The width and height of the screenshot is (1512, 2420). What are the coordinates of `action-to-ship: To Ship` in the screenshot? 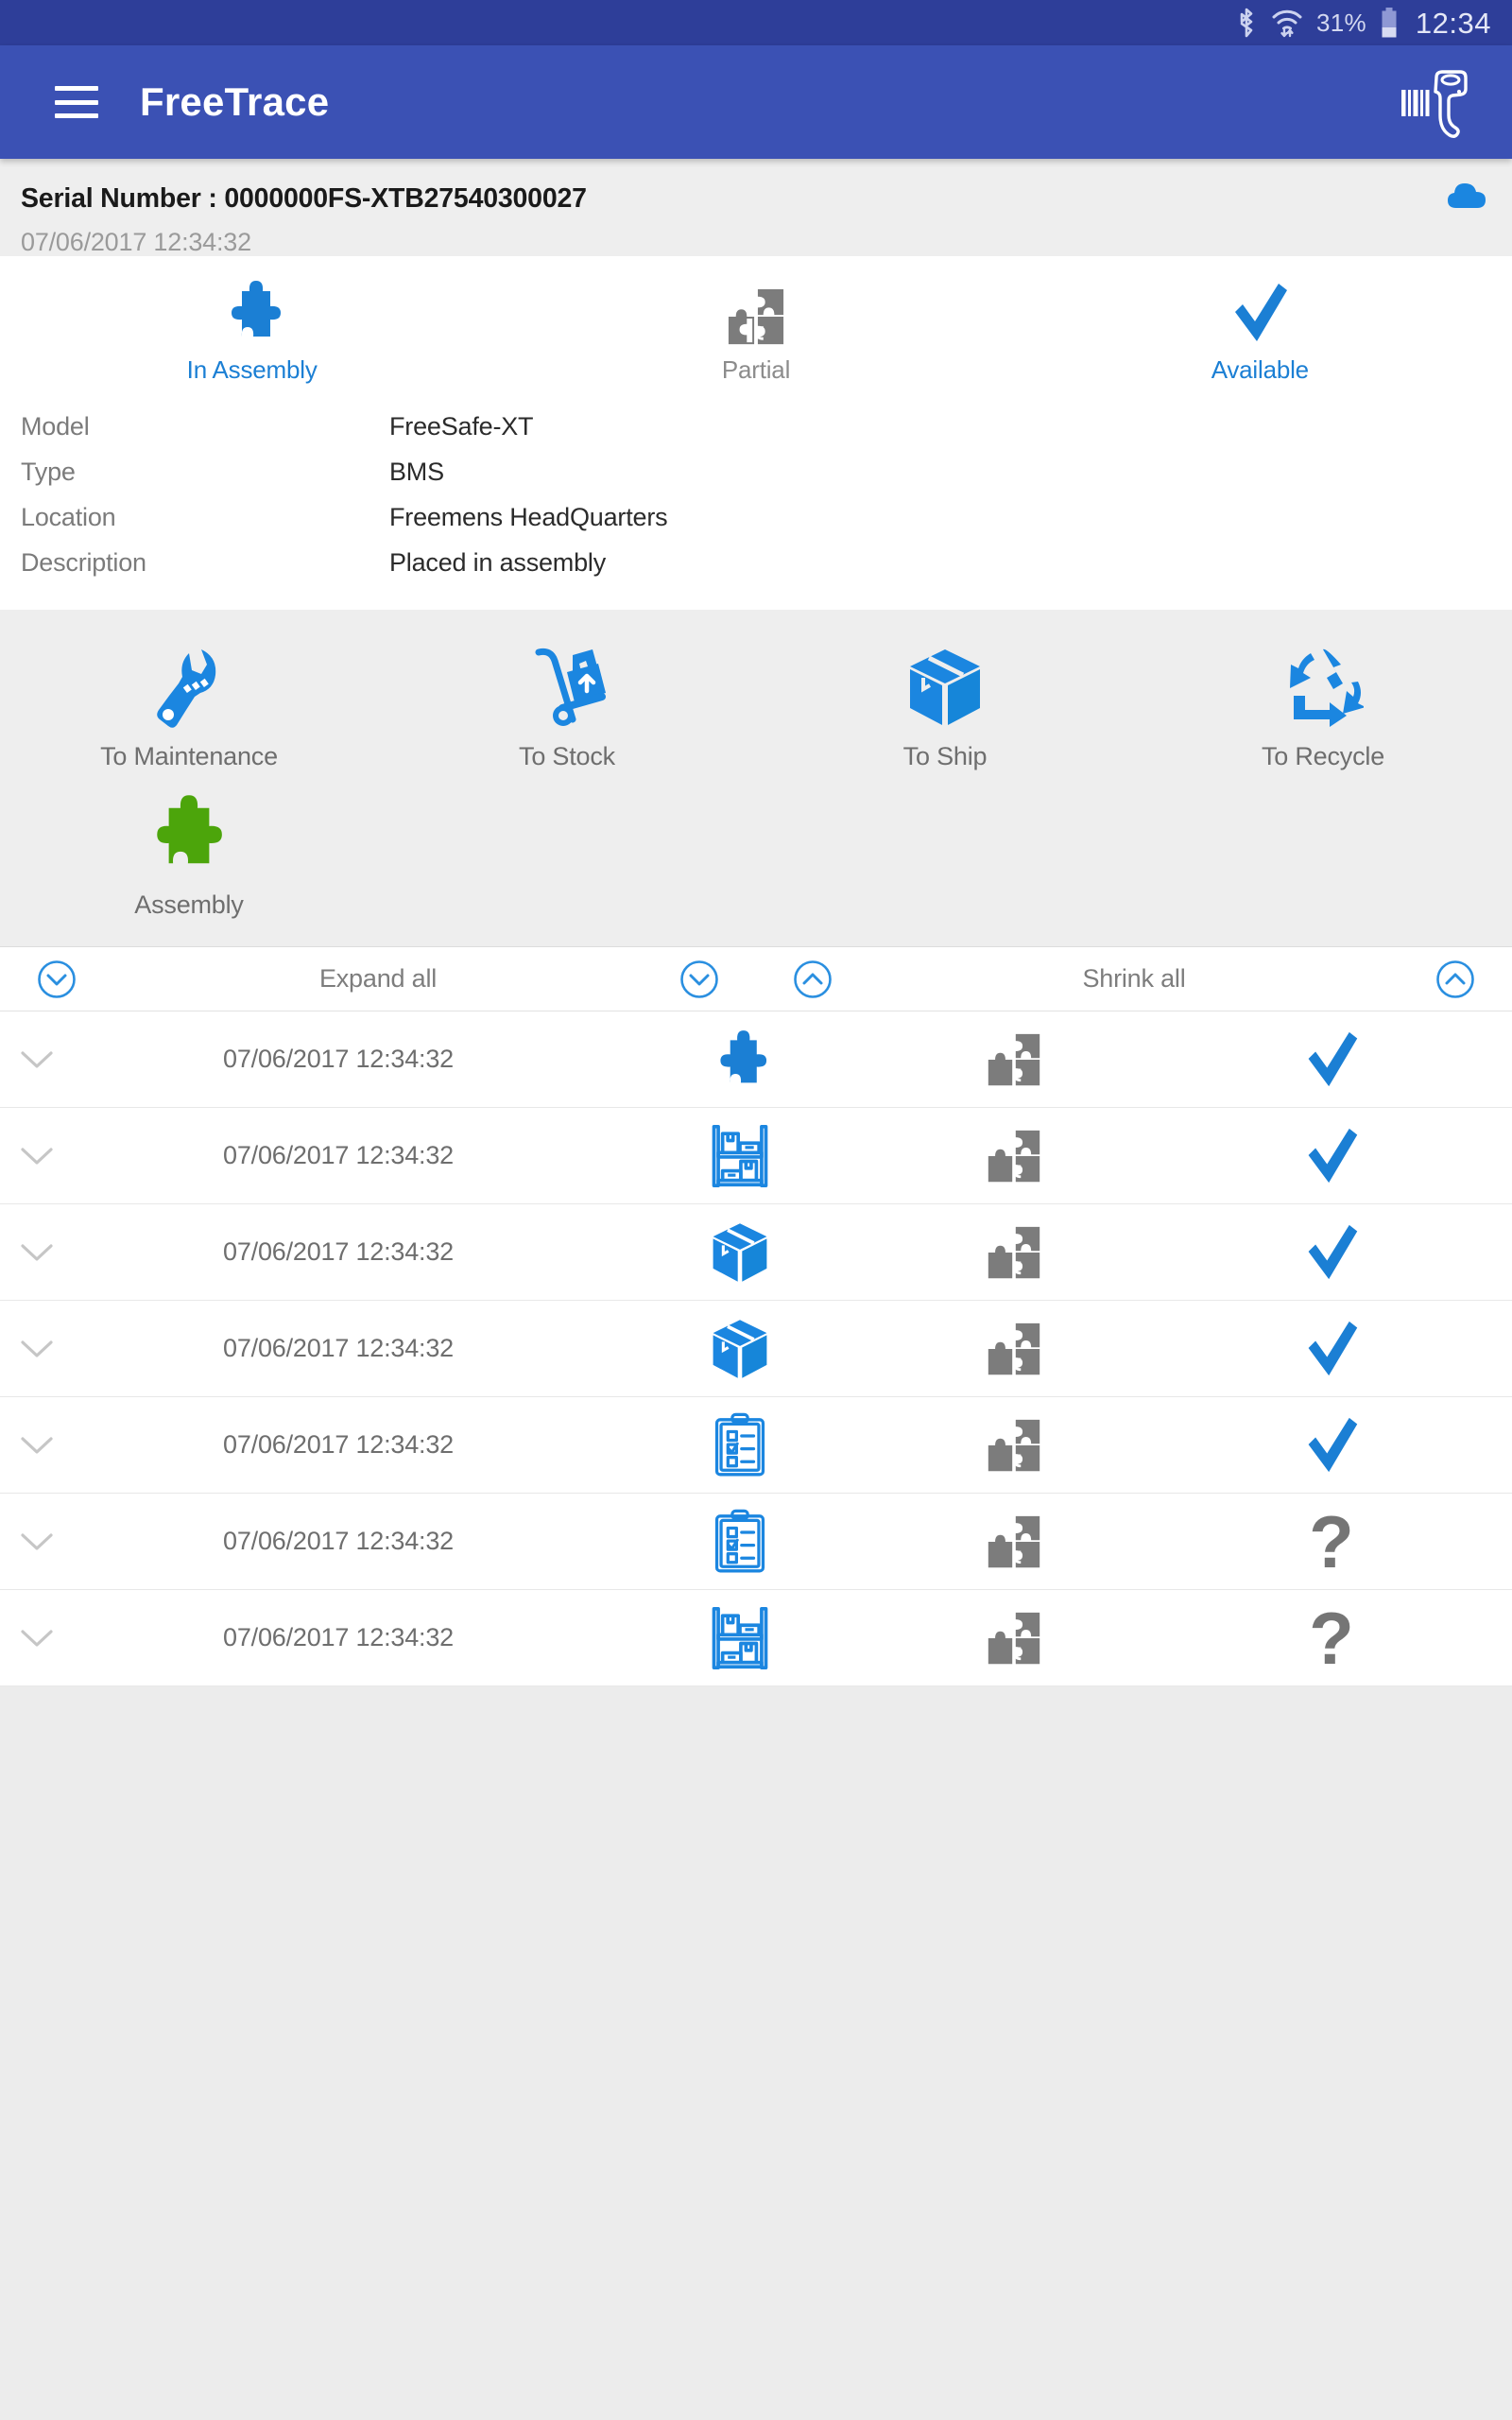 It's located at (945, 705).